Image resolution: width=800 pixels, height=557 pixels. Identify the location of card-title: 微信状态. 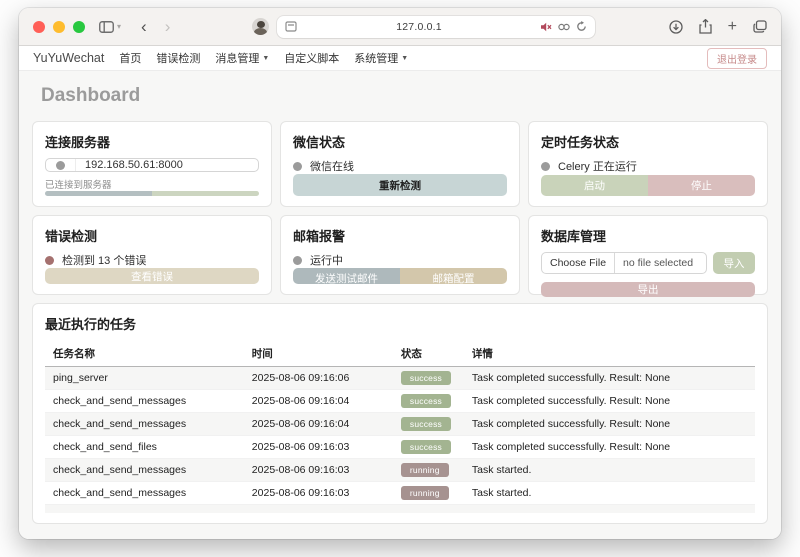
(319, 142).